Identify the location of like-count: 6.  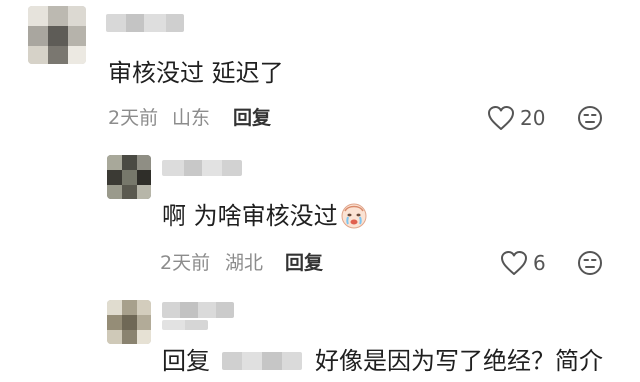
(539, 263).